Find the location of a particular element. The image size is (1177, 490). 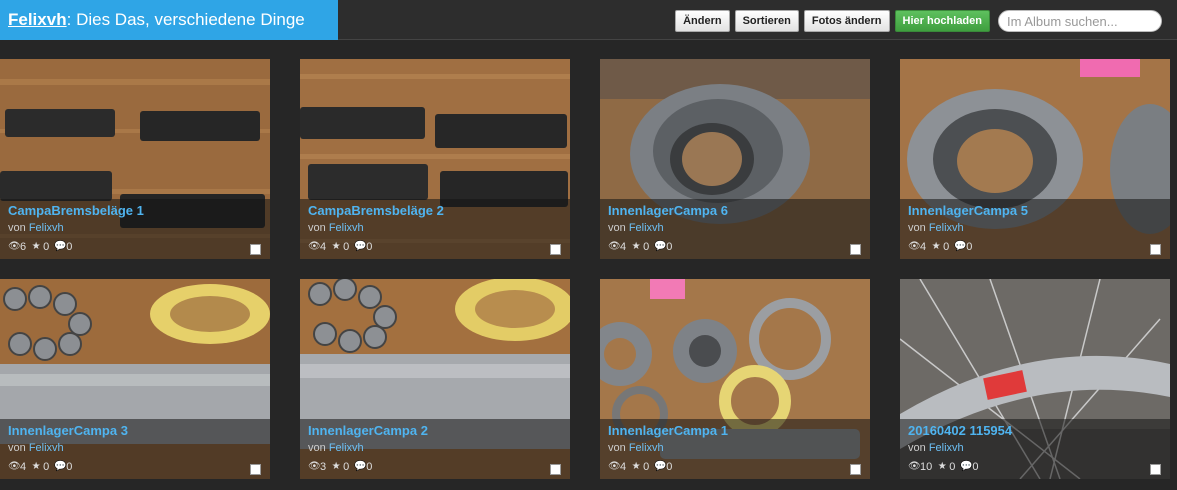

photo-tile: InnenlagerCampa 2 von Felixvh 👁 3 ★ 0 💬 0 is located at coordinates (435, 379).